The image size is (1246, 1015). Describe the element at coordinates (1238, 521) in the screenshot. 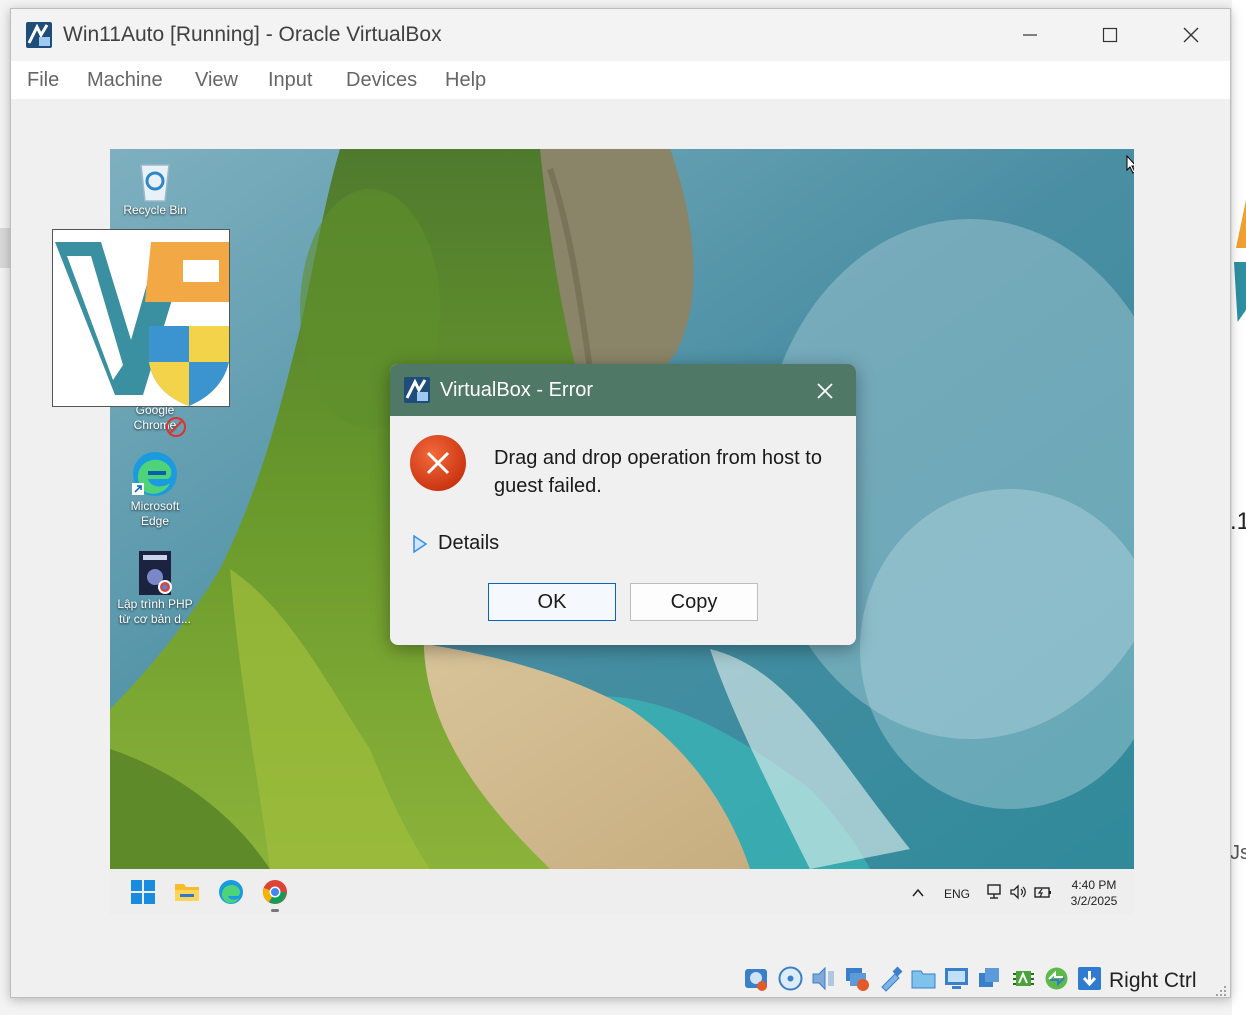

I see `host-text-fragment: .1` at that location.